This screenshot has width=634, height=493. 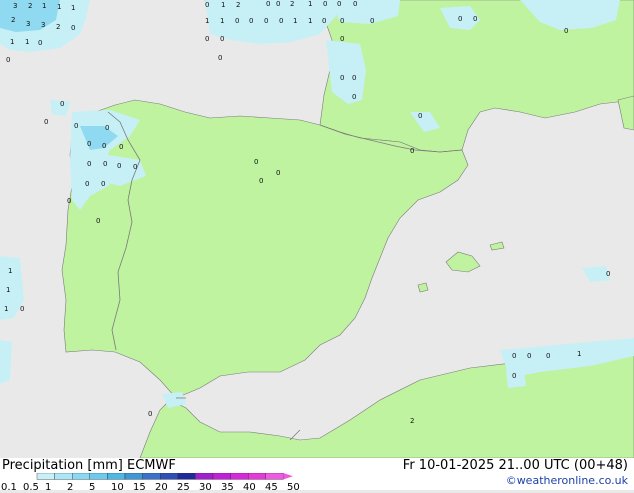 I want to click on source-credit: ©weatheronline.co.uk, so click(x=567, y=480).